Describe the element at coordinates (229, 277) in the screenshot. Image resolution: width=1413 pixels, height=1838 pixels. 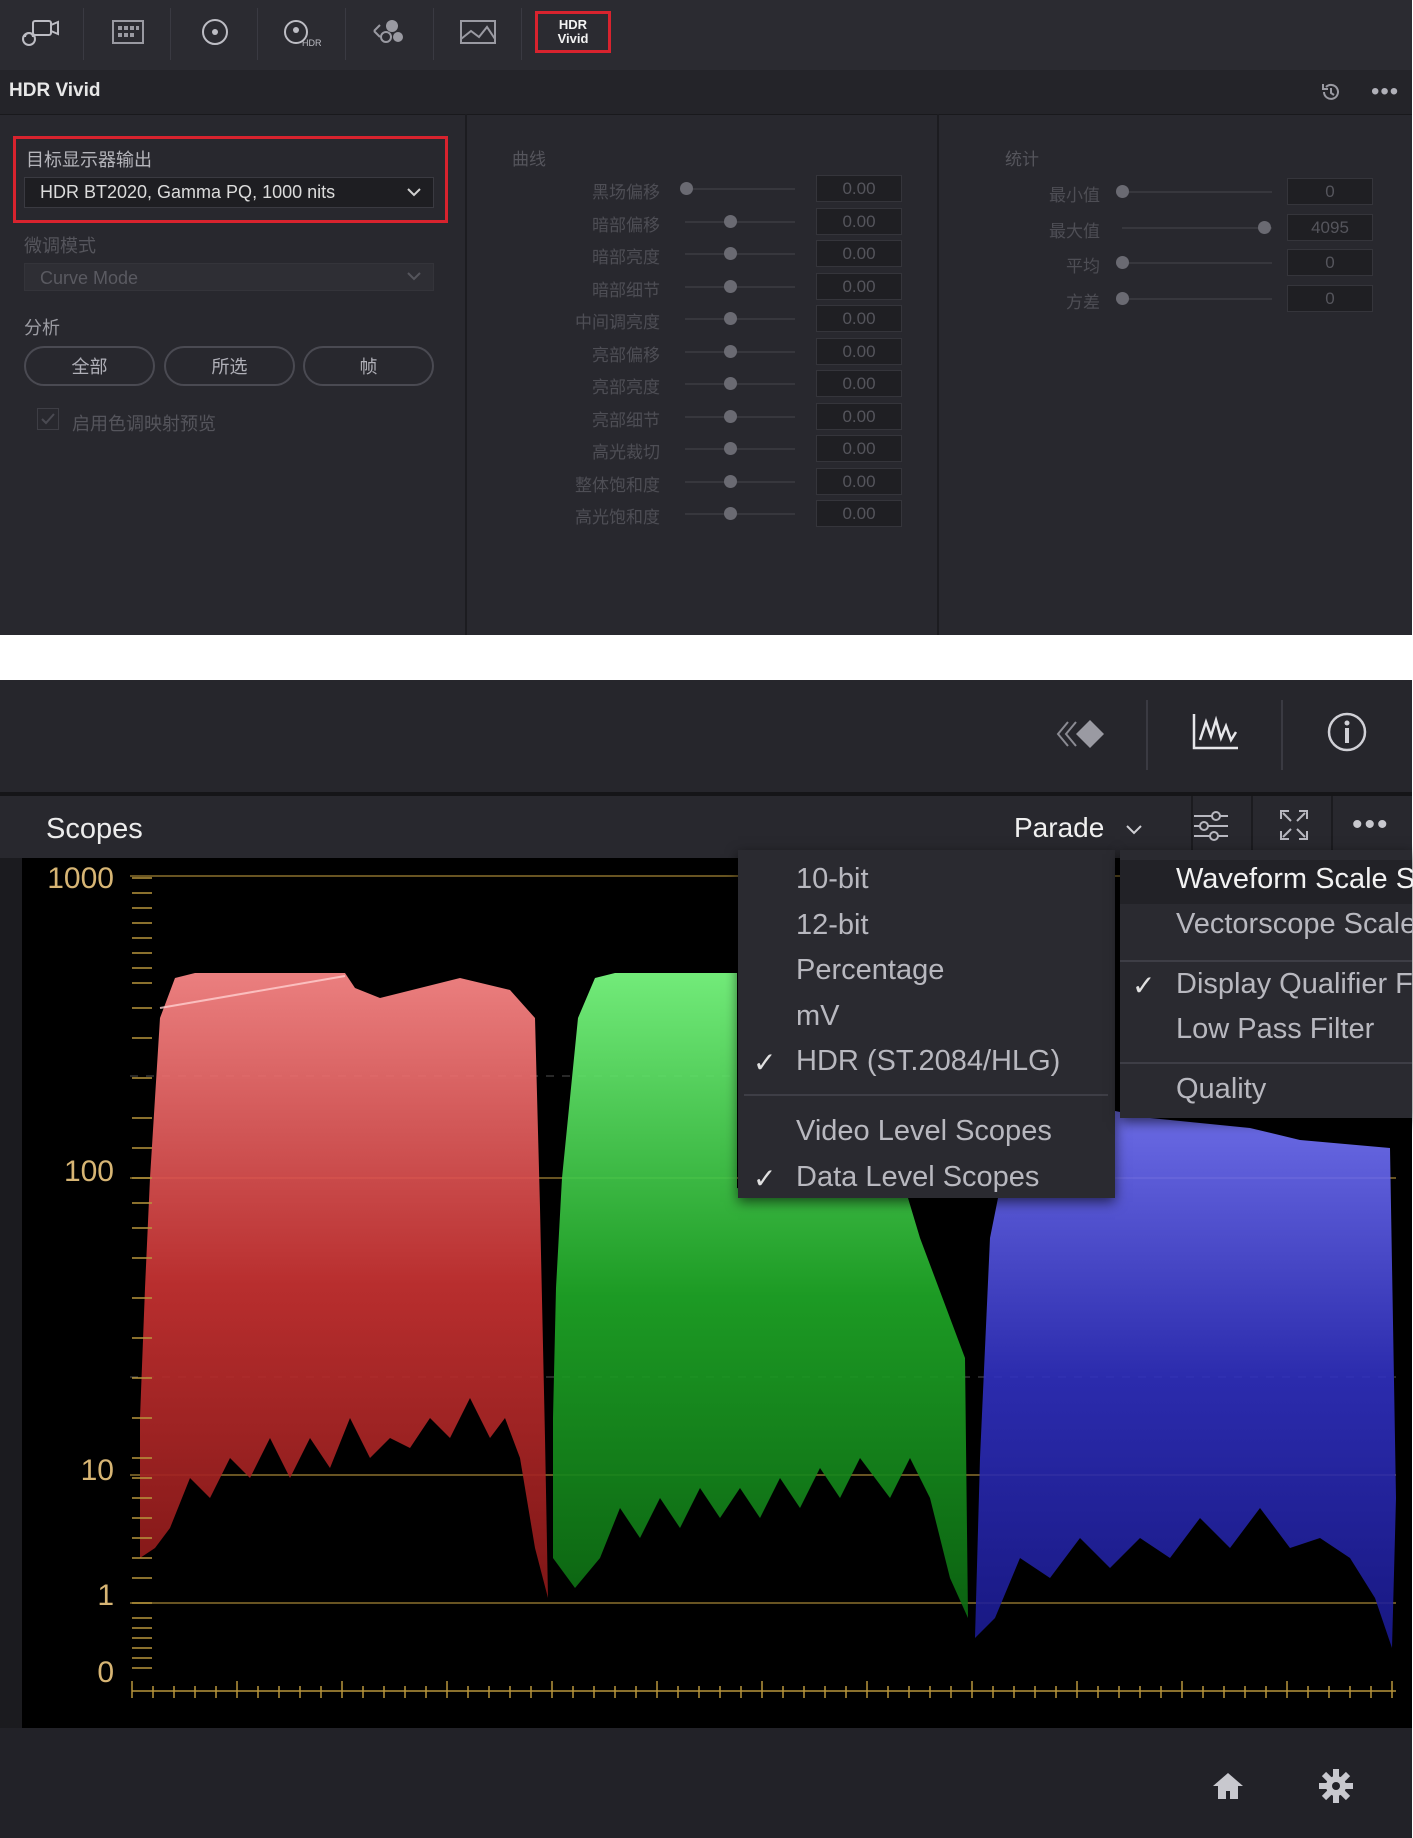
I see `tuning-mode-select: Curve Mode` at that location.